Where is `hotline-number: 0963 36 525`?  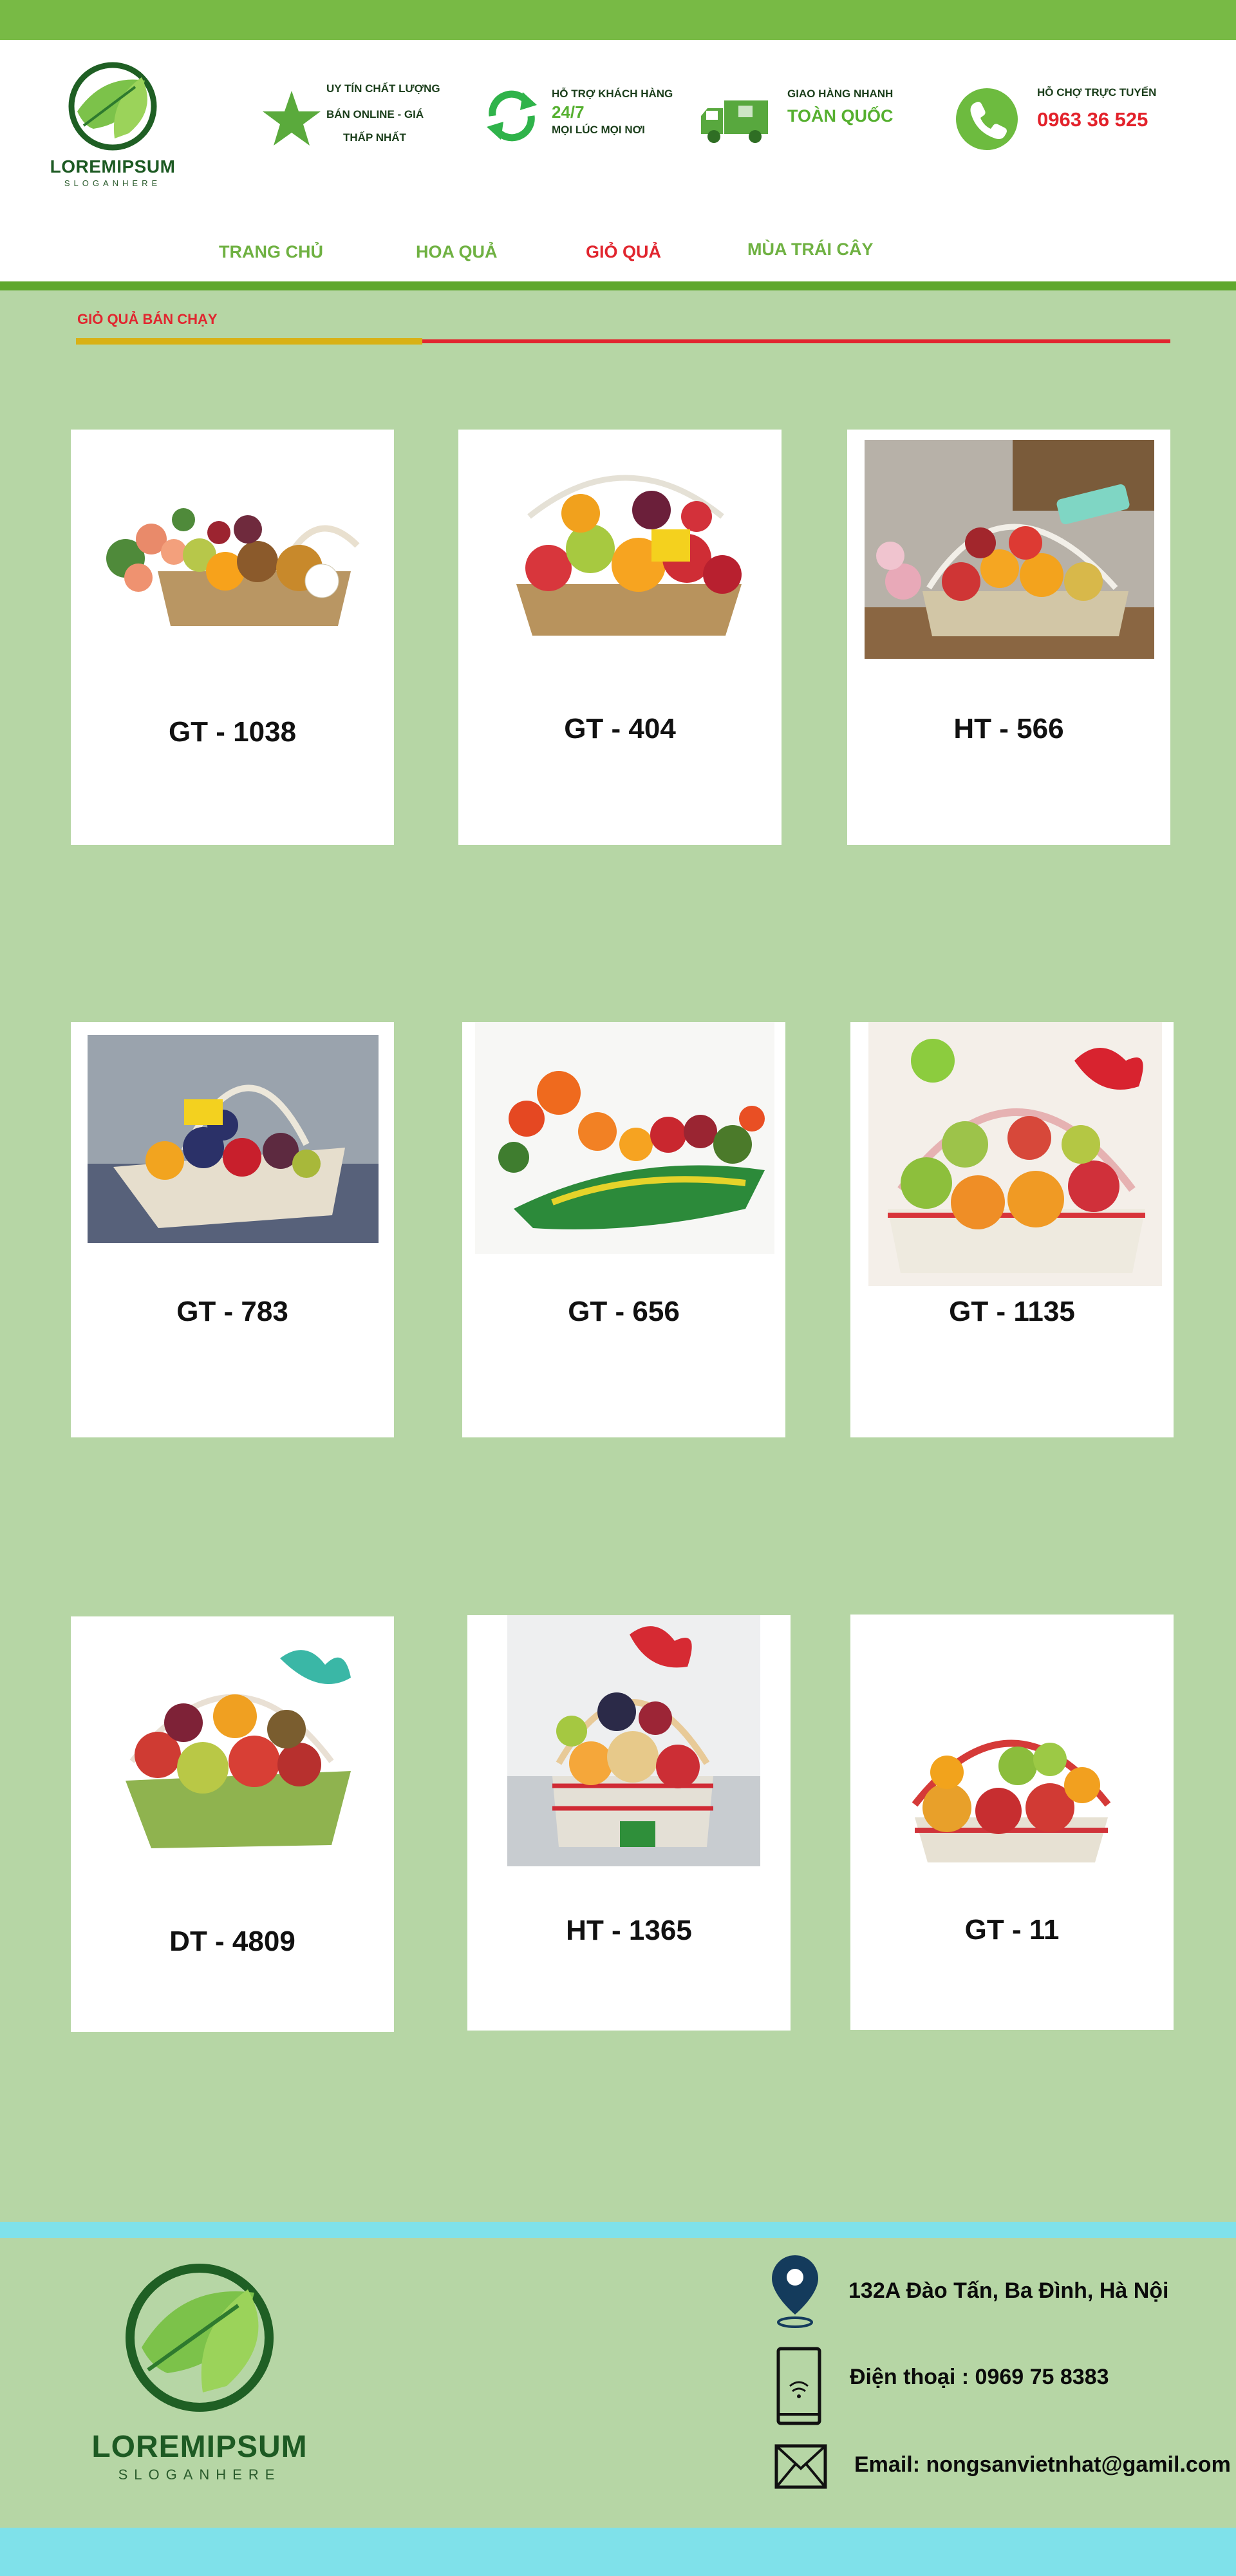 hotline-number: 0963 36 525 is located at coordinates (1092, 119).